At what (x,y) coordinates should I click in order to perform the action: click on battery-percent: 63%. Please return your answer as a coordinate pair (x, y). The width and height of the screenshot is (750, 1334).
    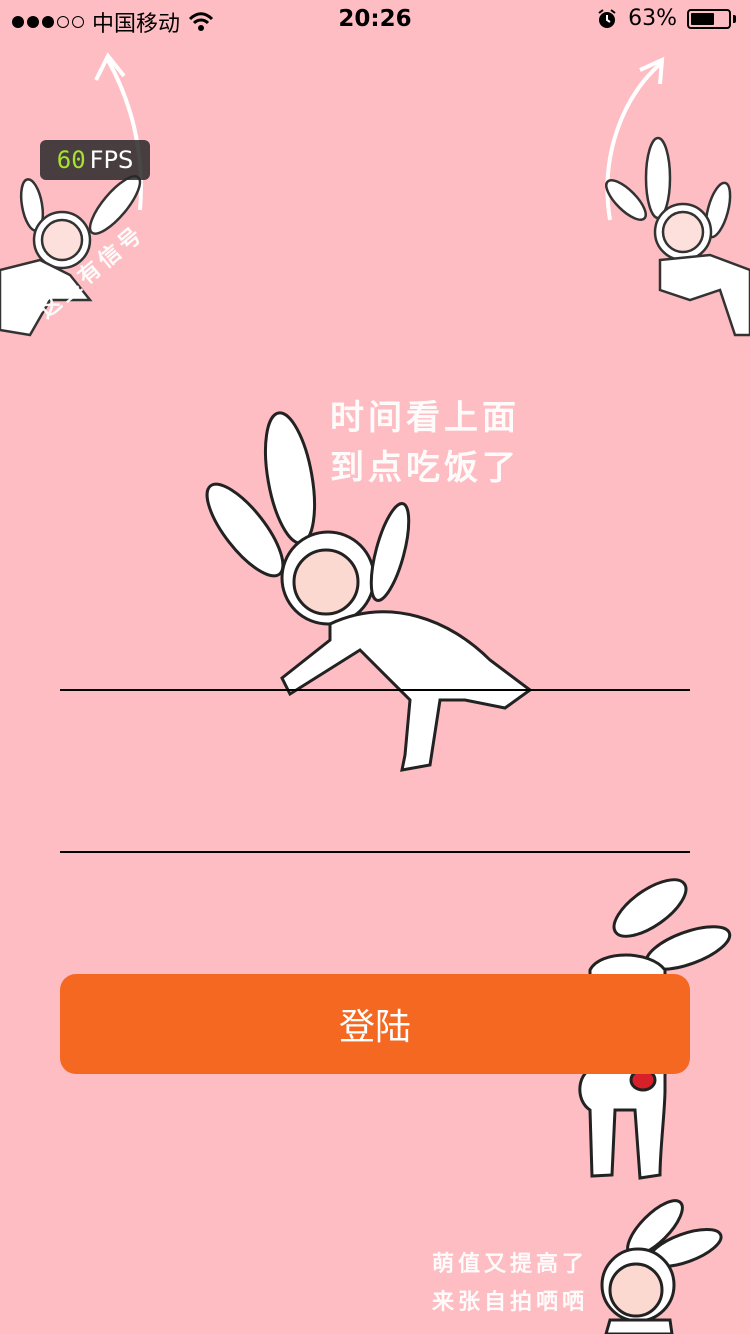
    Looking at the image, I should click on (652, 18).